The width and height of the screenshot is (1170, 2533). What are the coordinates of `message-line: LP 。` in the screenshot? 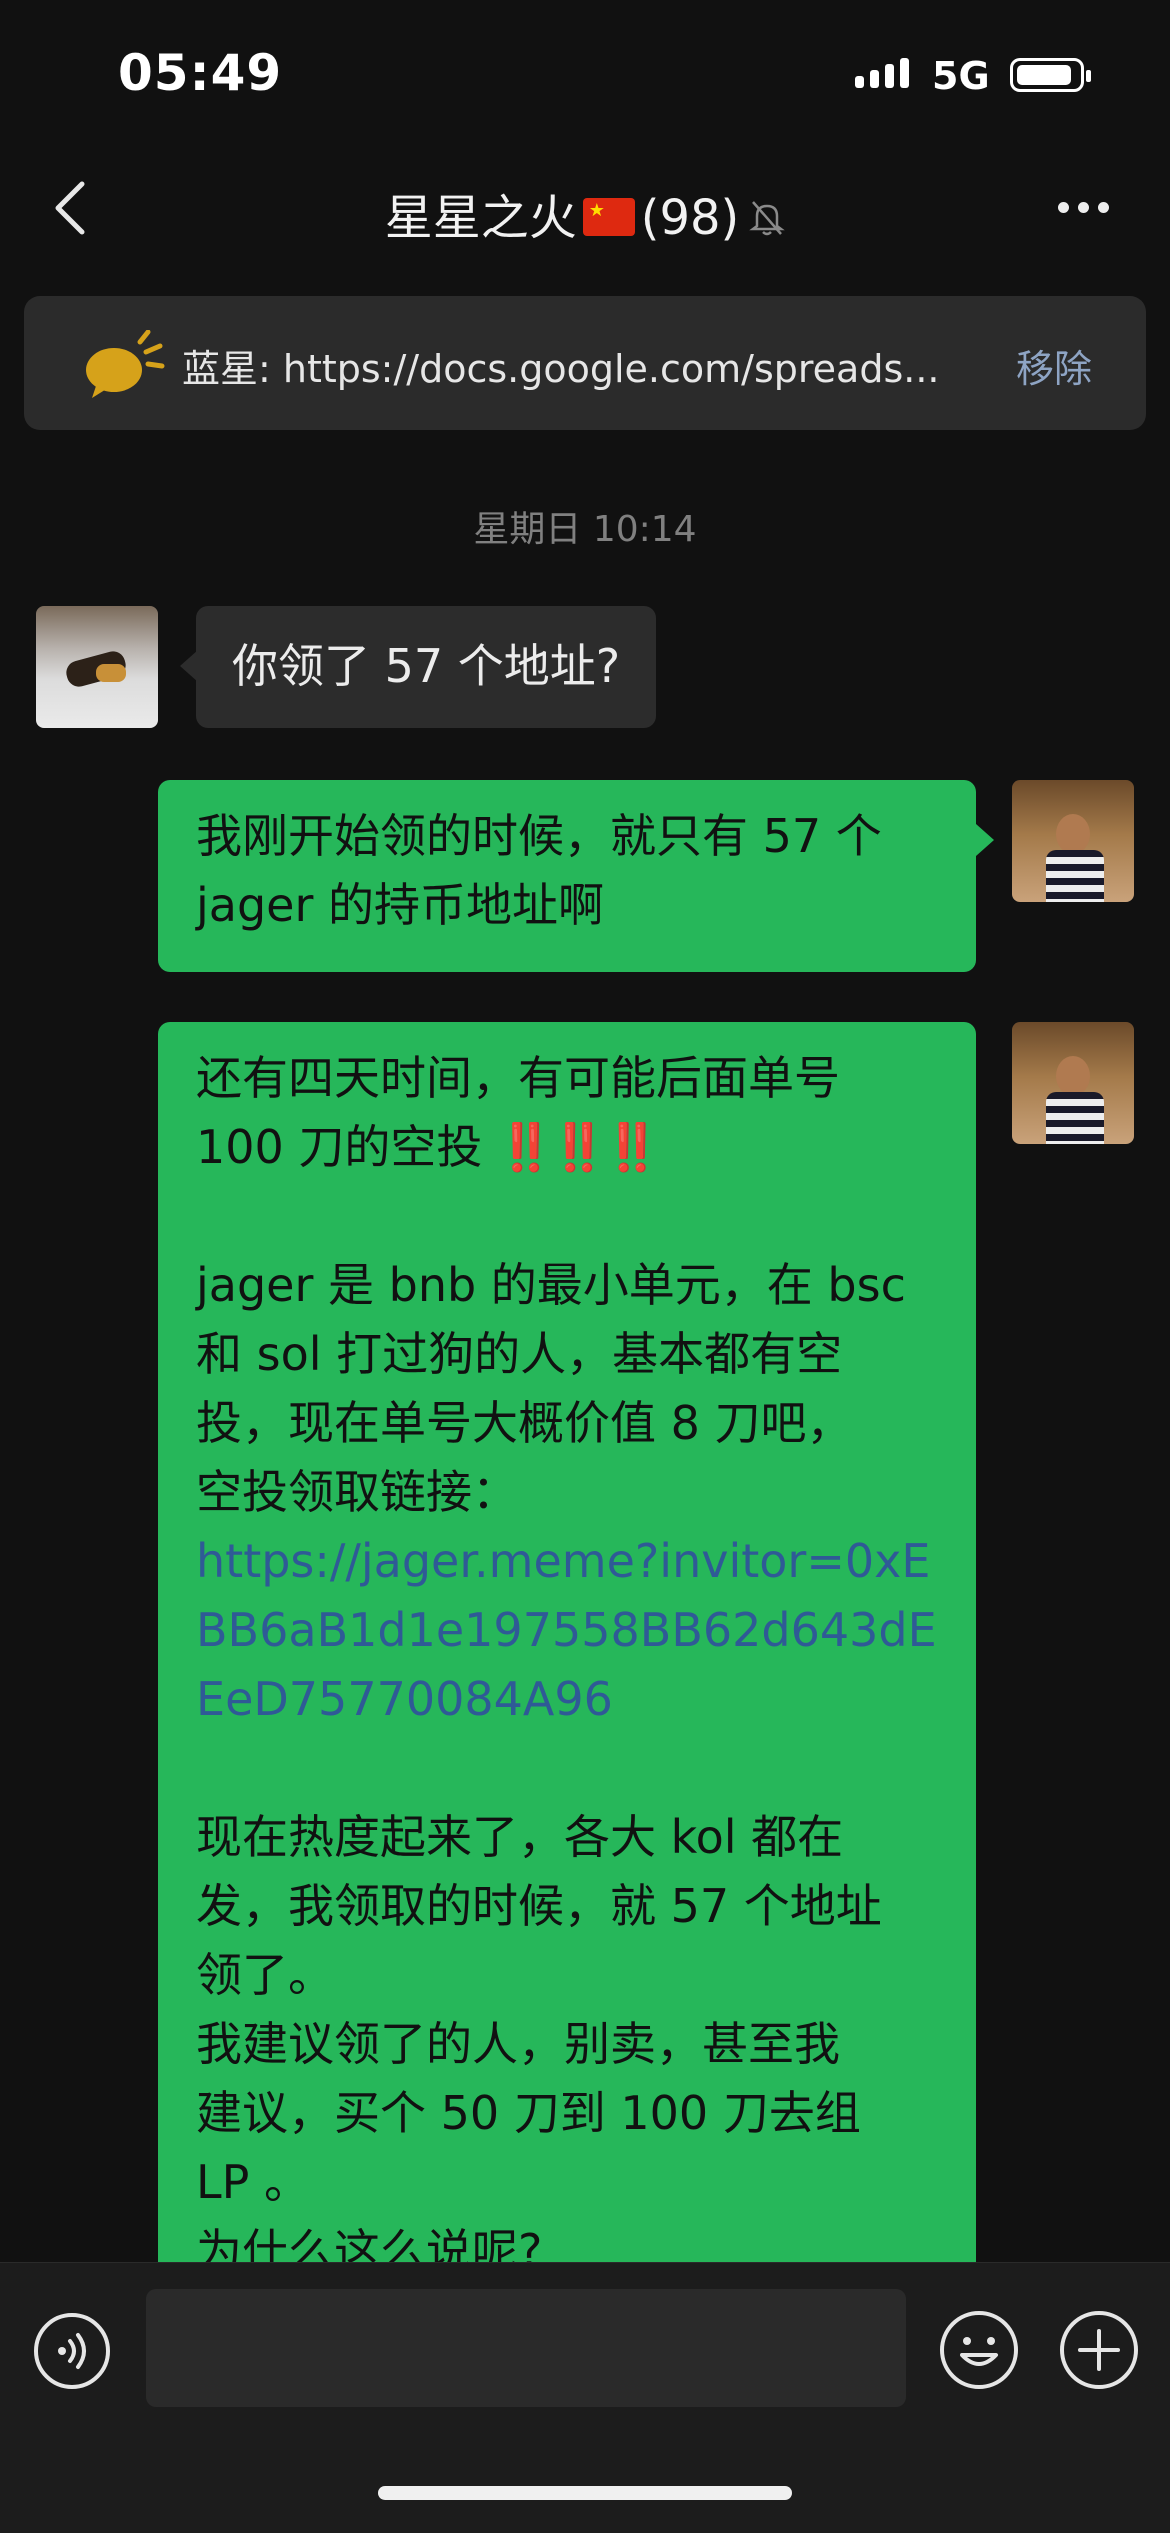 It's located at (253, 2182).